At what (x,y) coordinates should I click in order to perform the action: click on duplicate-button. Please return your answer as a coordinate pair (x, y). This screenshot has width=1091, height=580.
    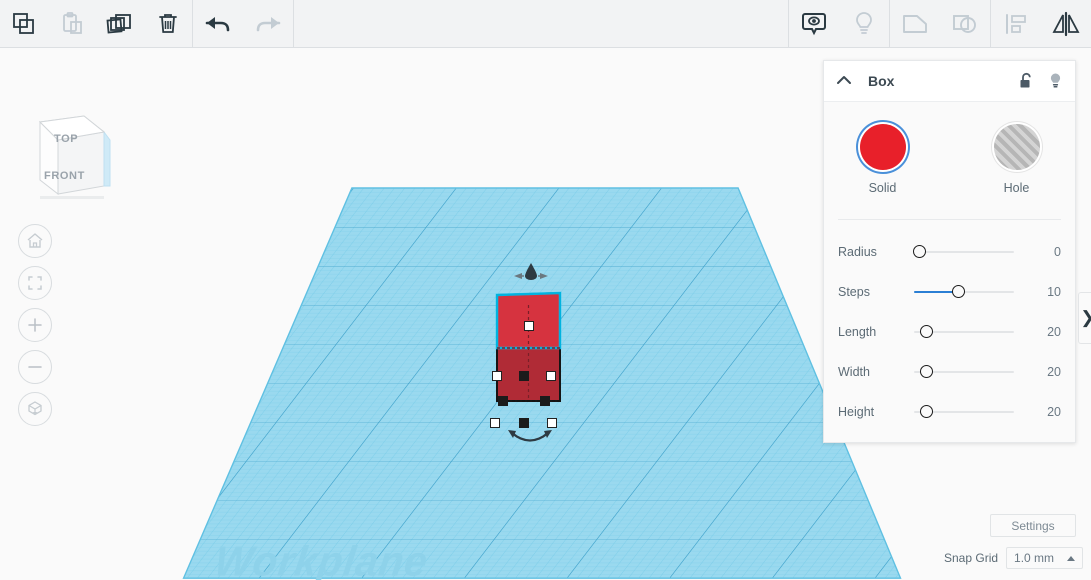
    Looking at the image, I should click on (120, 24).